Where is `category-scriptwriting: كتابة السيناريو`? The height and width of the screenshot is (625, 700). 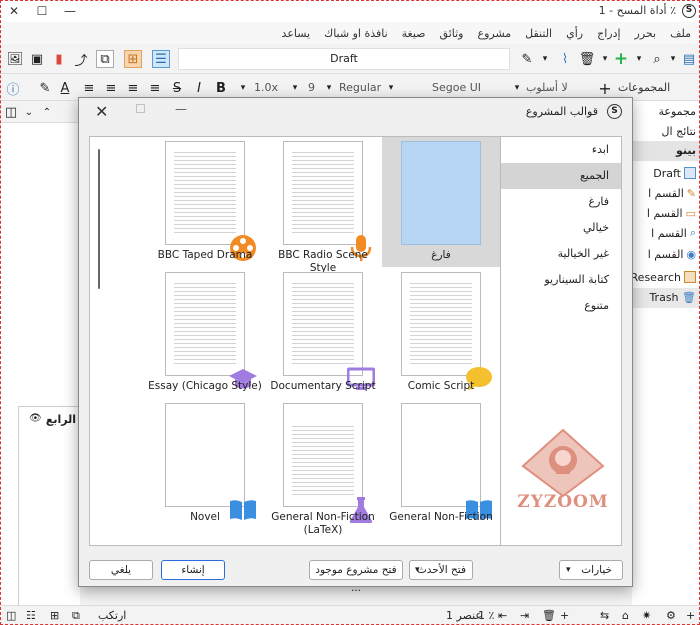 category-scriptwriting: كتابة السيناريو is located at coordinates (561, 280).